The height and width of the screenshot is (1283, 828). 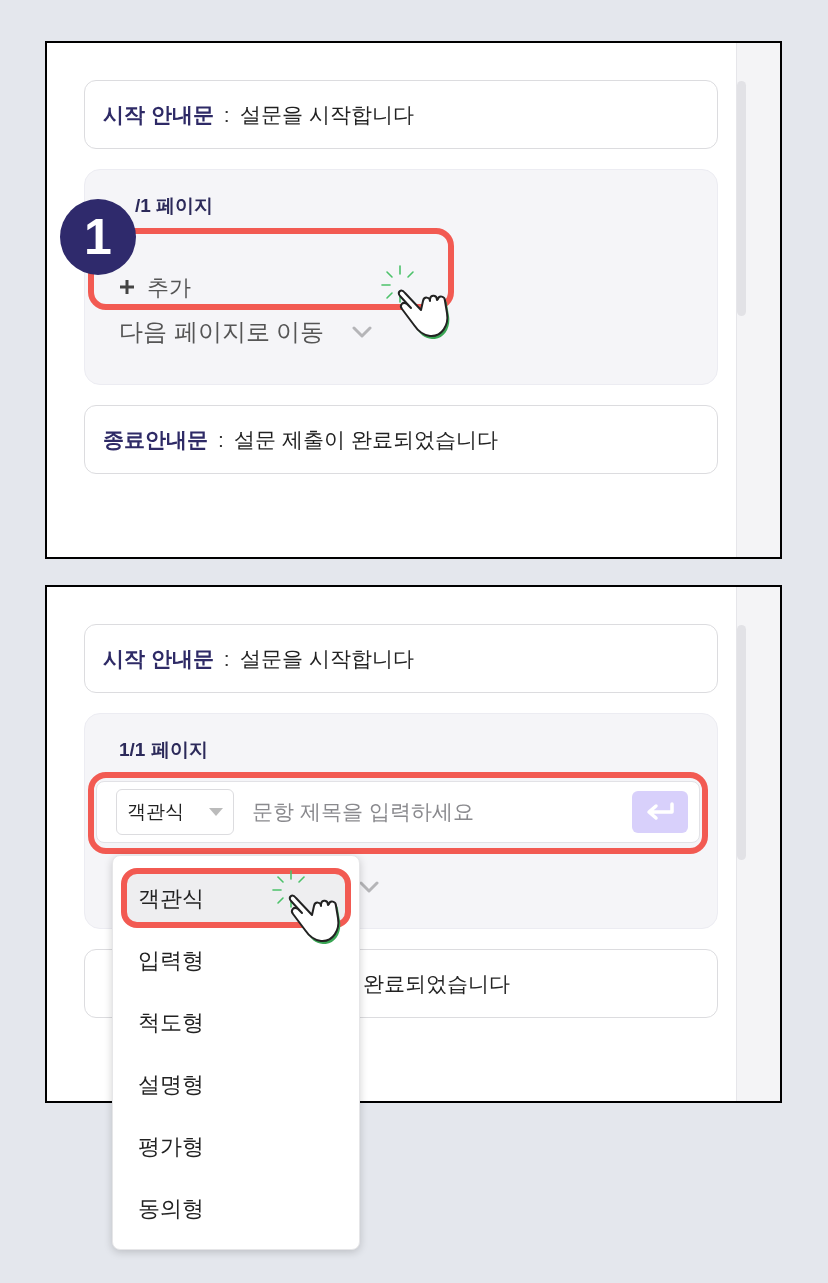 What do you see at coordinates (236, 898) in the screenshot?
I see `menu-item: 객관식` at bounding box center [236, 898].